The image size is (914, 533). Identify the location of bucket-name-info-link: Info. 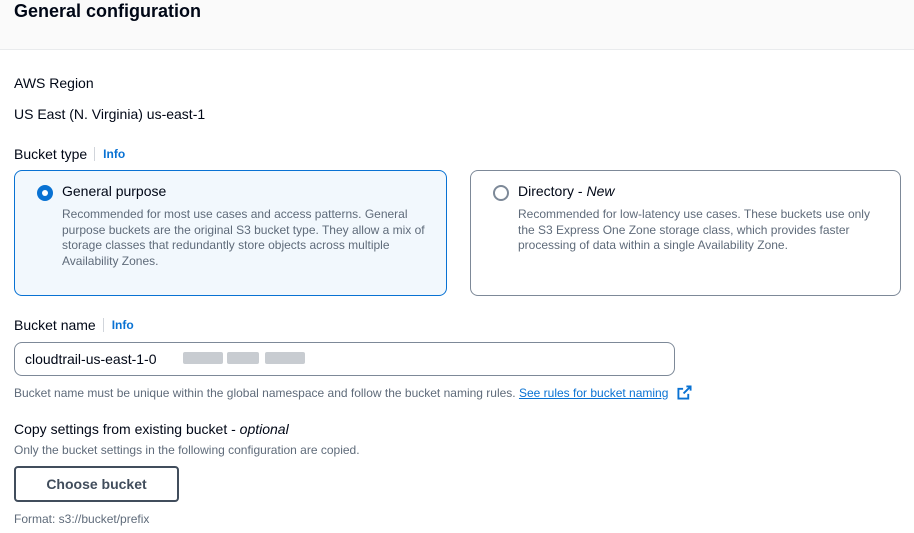
(118, 325).